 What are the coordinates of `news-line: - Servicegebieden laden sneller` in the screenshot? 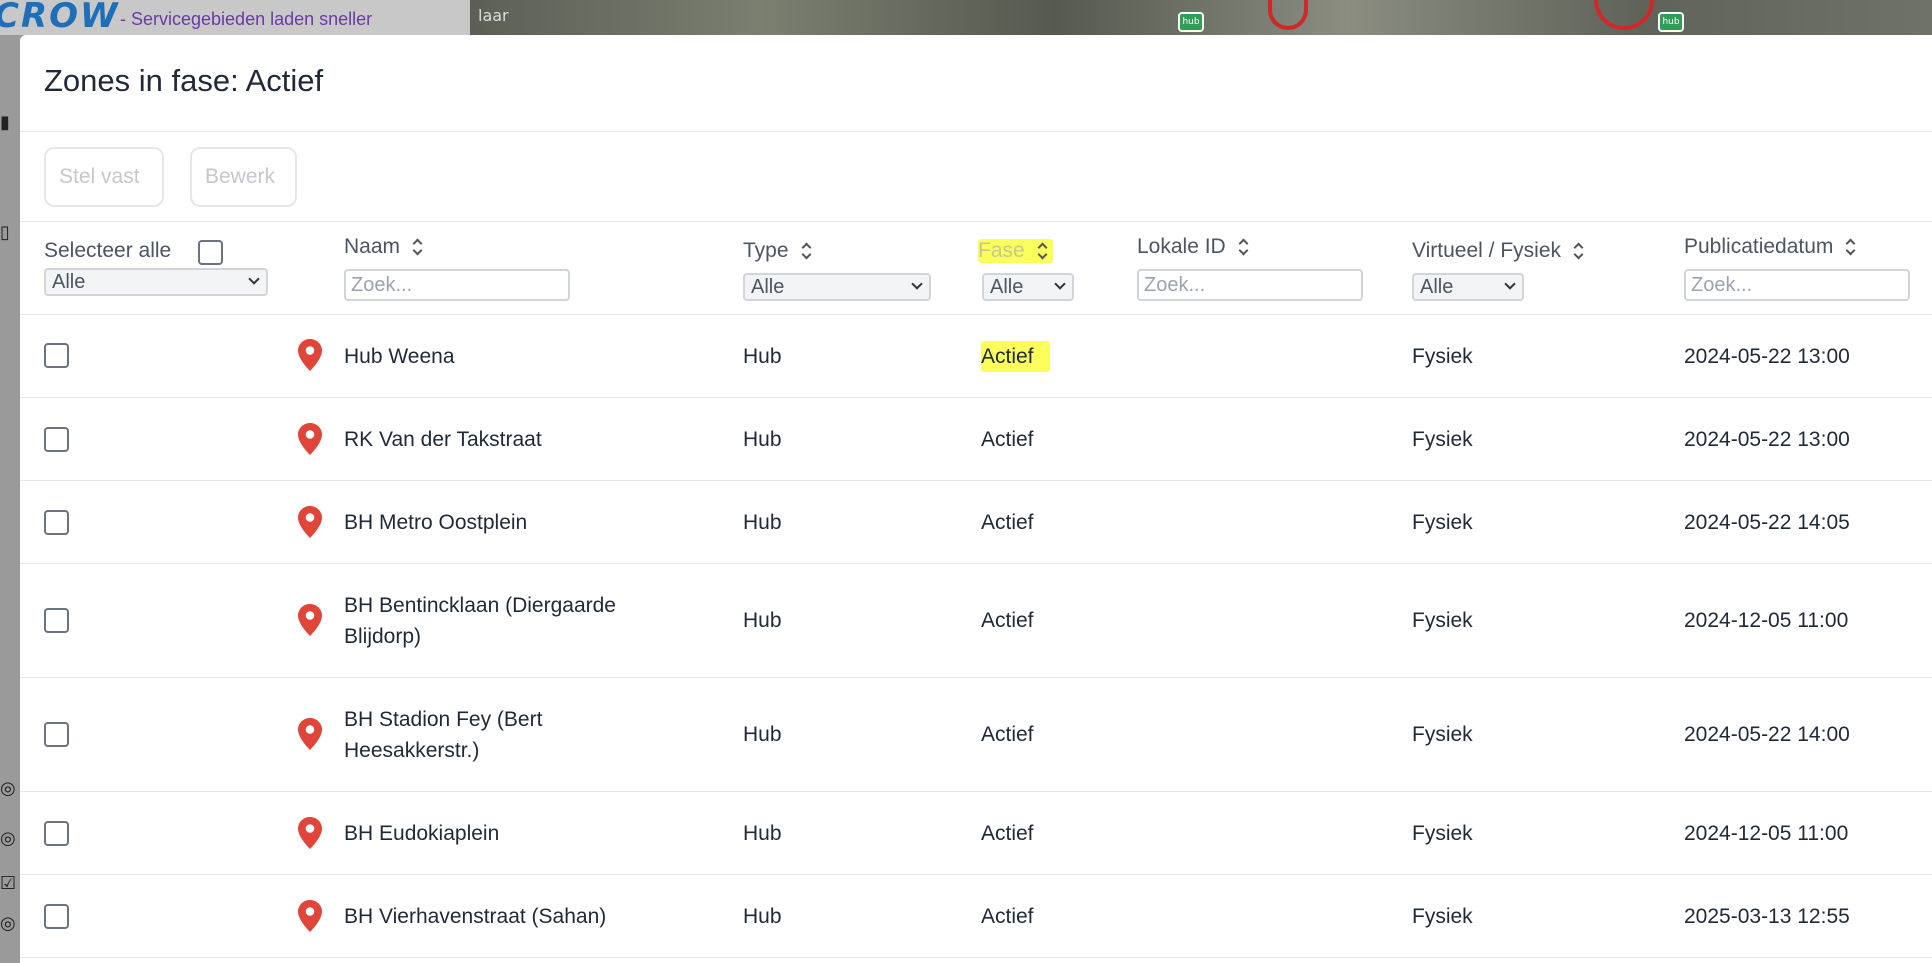 It's located at (246, 19).